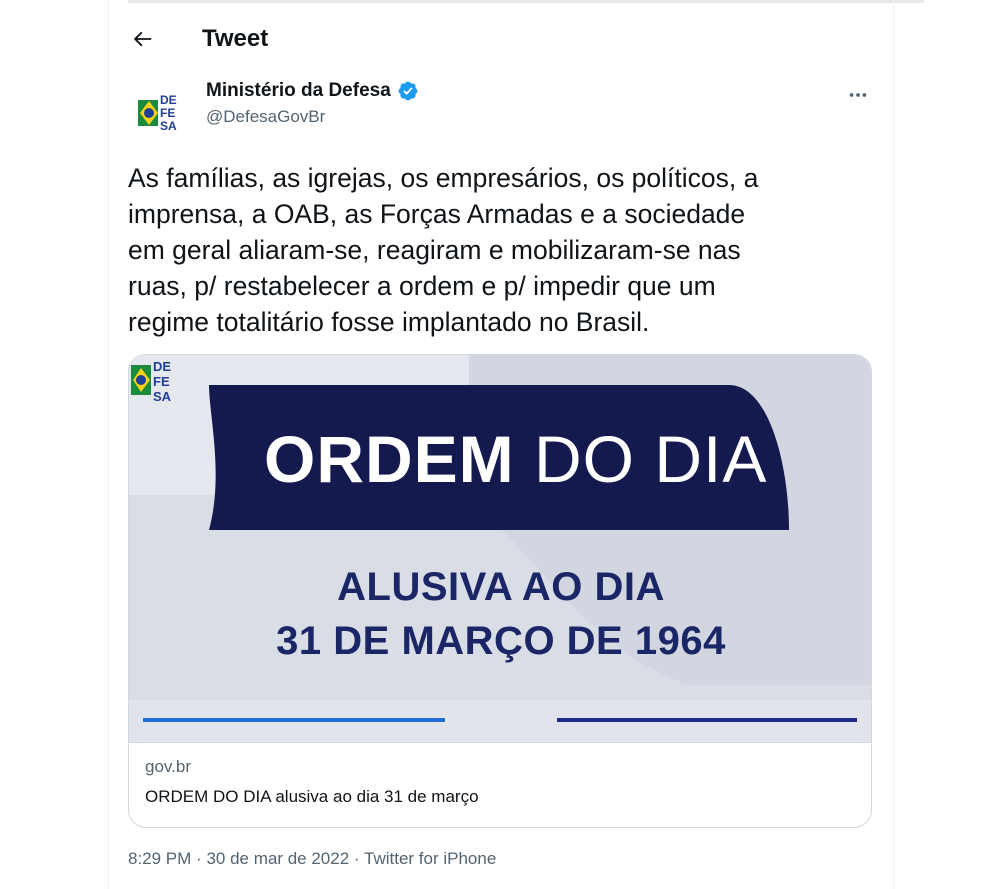  What do you see at coordinates (168, 766) in the screenshot?
I see `card-domain: gov.br` at bounding box center [168, 766].